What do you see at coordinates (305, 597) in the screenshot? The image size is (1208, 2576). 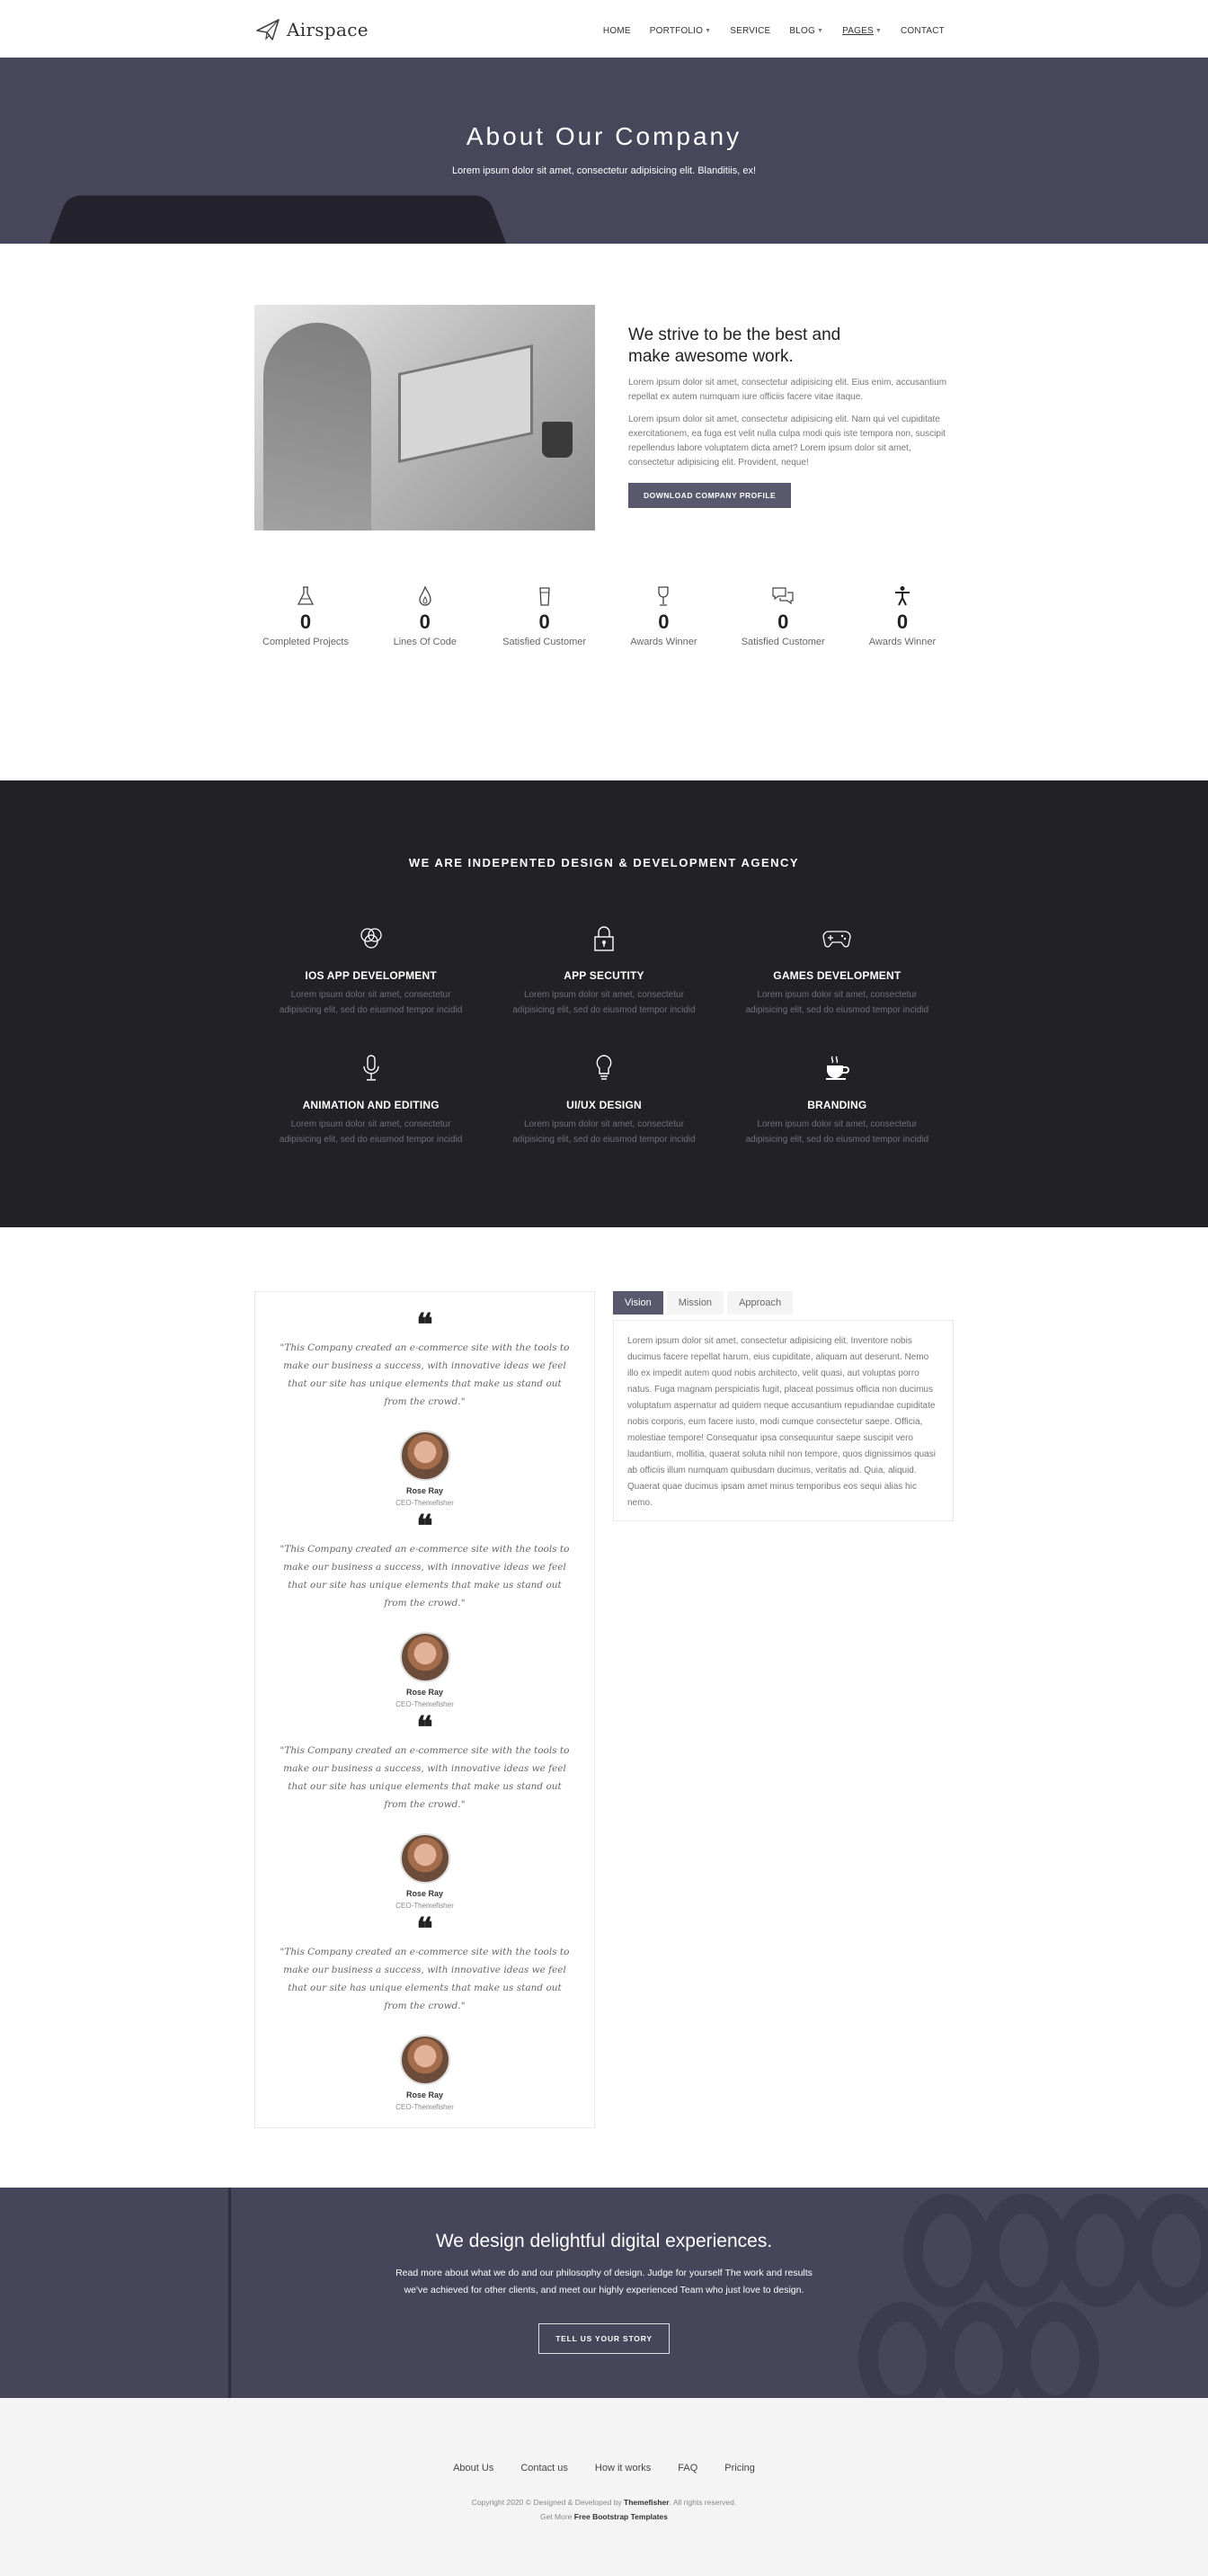 I see `flask-icon` at bounding box center [305, 597].